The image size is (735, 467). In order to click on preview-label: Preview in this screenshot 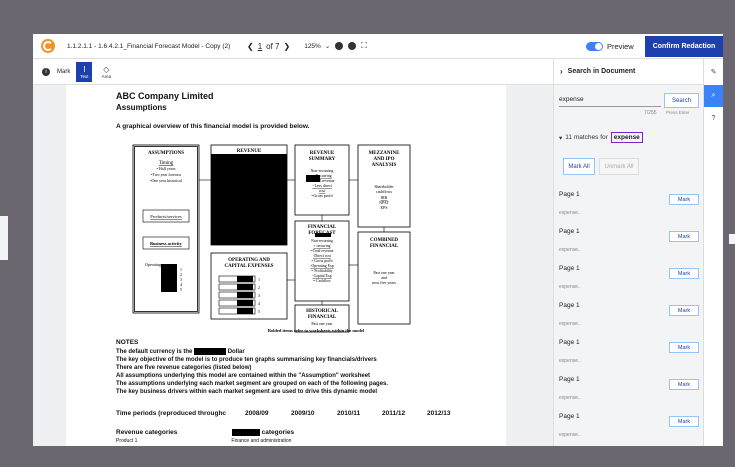, I will do `click(620, 46)`.